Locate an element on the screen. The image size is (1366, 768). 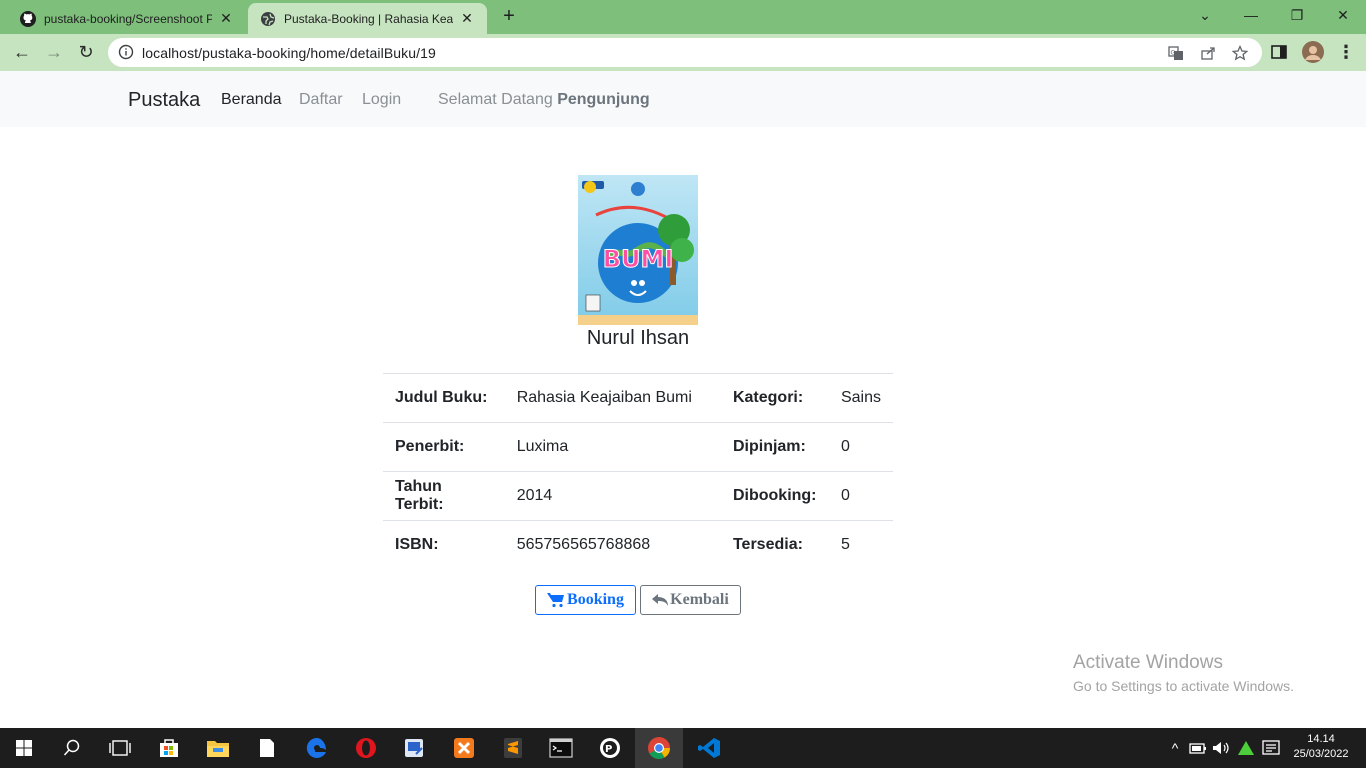
browser-tab-active: Pustaka-Booking | Rahasia Keajai ✕ is located at coordinates (367, 18).